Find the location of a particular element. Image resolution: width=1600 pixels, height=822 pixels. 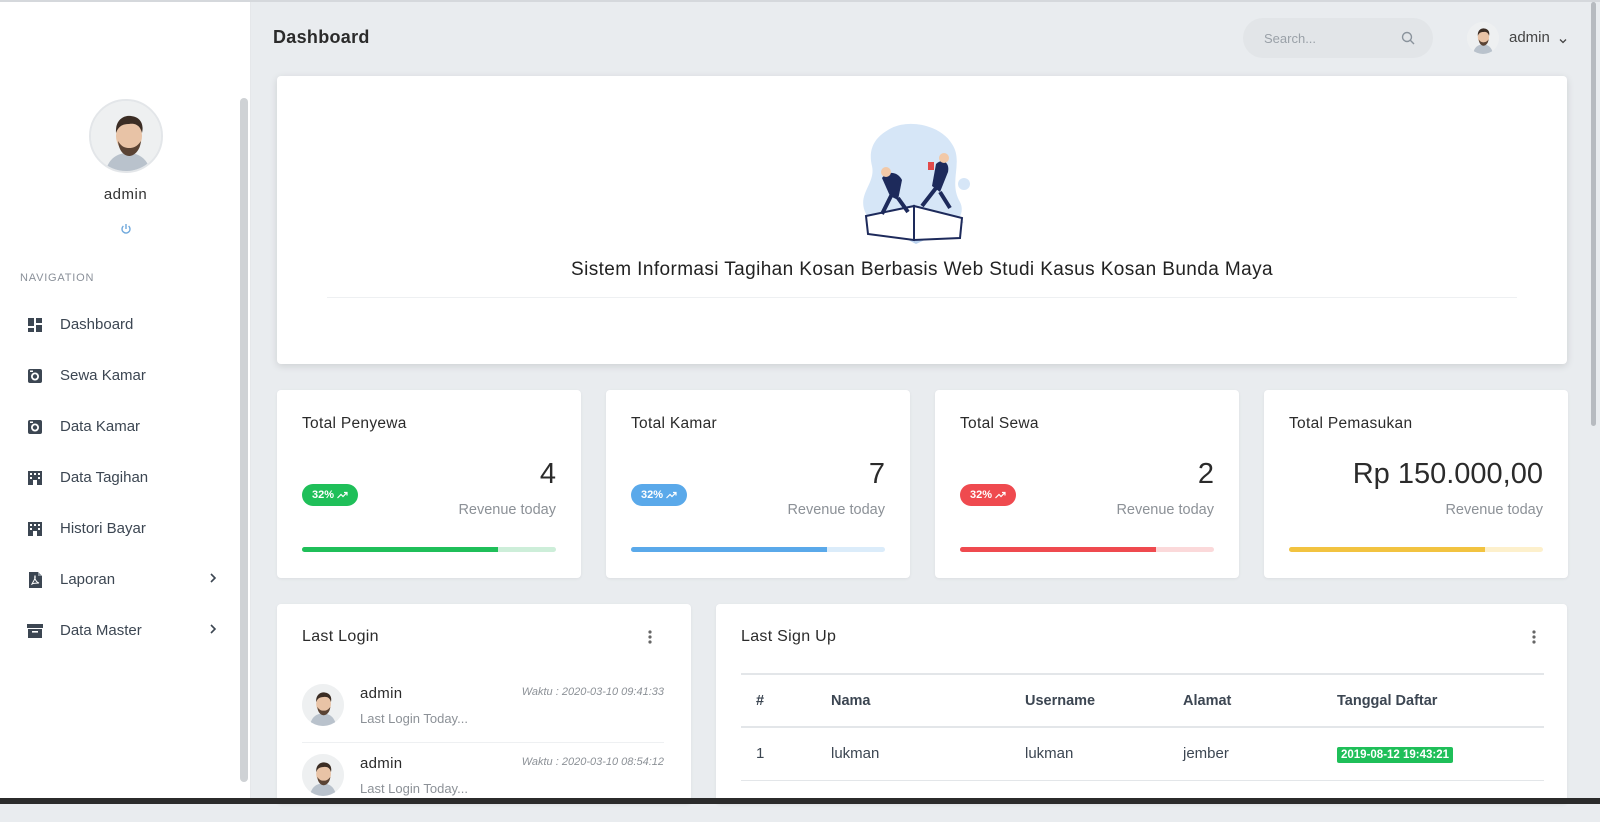

file-pdf-icon is located at coordinates (35, 580).